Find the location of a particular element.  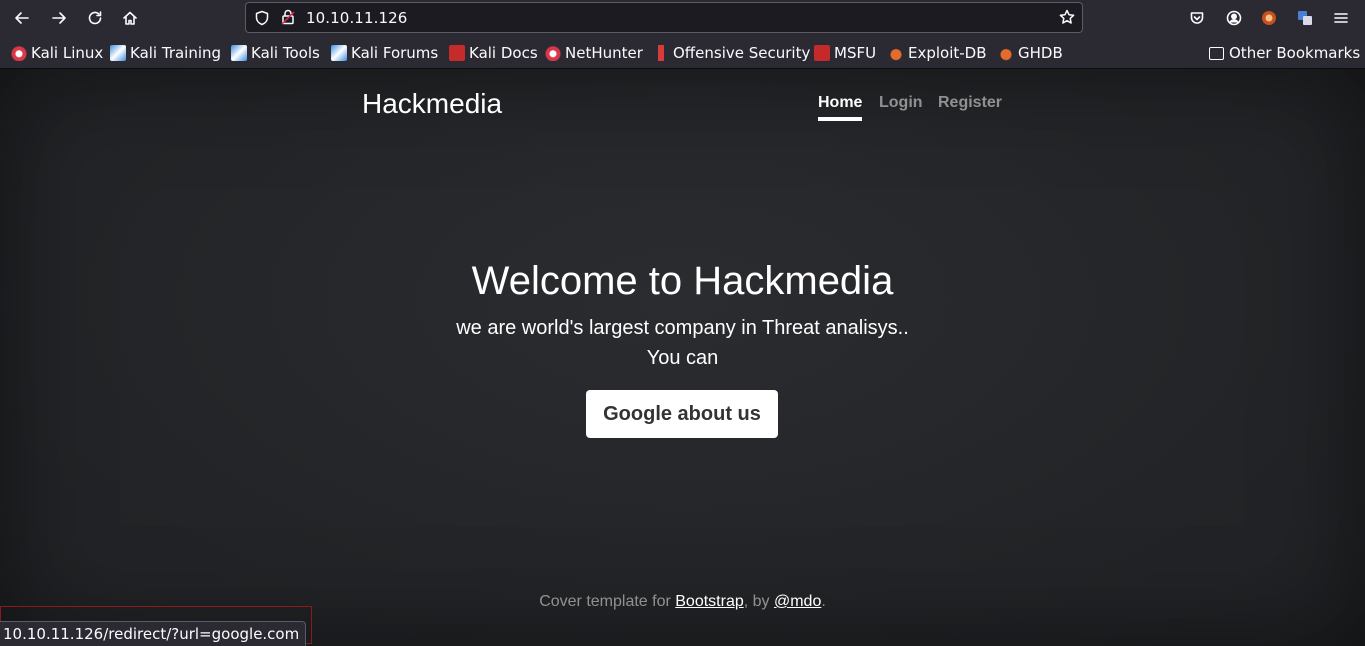

forward-button is located at coordinates (59, 18).